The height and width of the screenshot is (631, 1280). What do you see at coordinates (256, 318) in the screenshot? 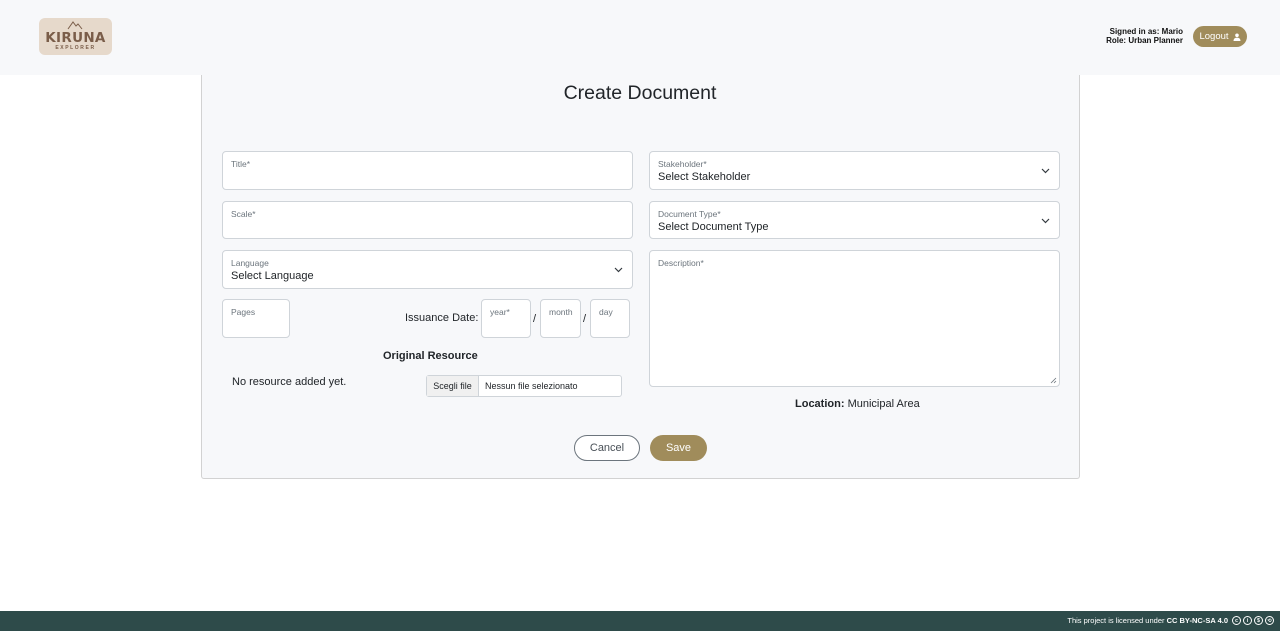
I see `pages-input: Pages` at bounding box center [256, 318].